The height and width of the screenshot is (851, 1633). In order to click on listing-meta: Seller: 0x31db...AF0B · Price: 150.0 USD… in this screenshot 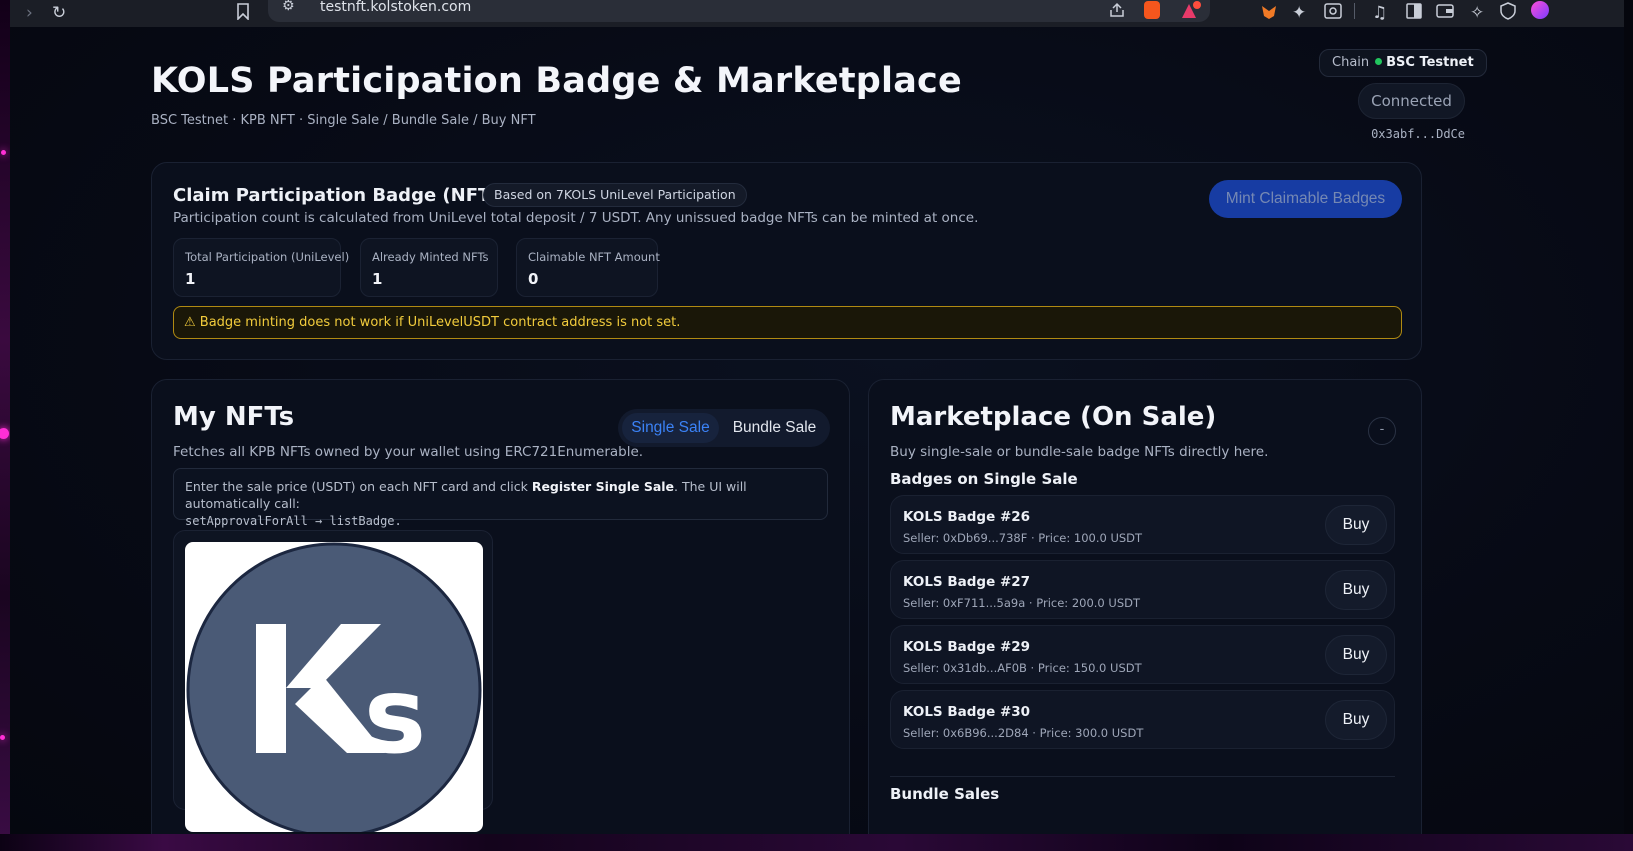, I will do `click(1022, 668)`.